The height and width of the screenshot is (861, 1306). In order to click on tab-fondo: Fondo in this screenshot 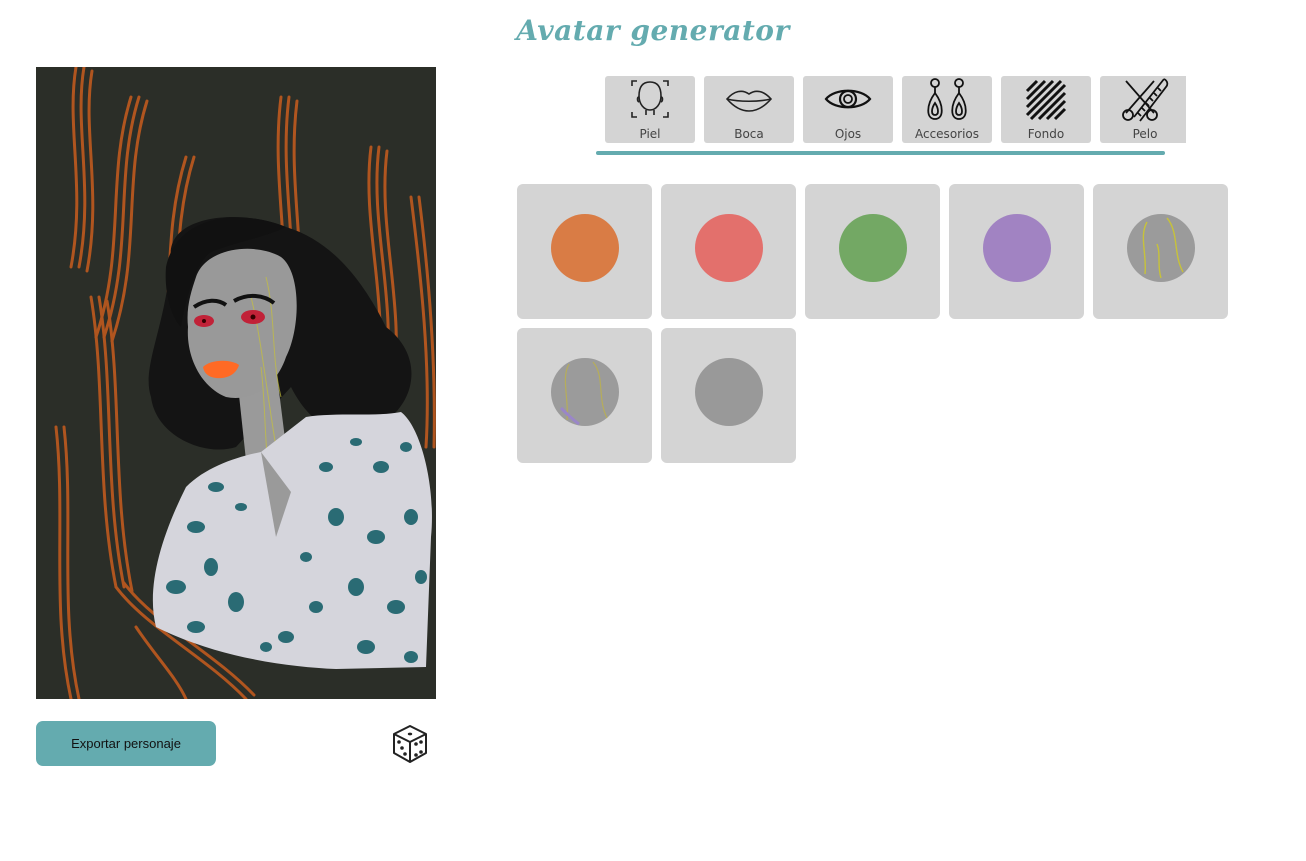, I will do `click(1046, 109)`.